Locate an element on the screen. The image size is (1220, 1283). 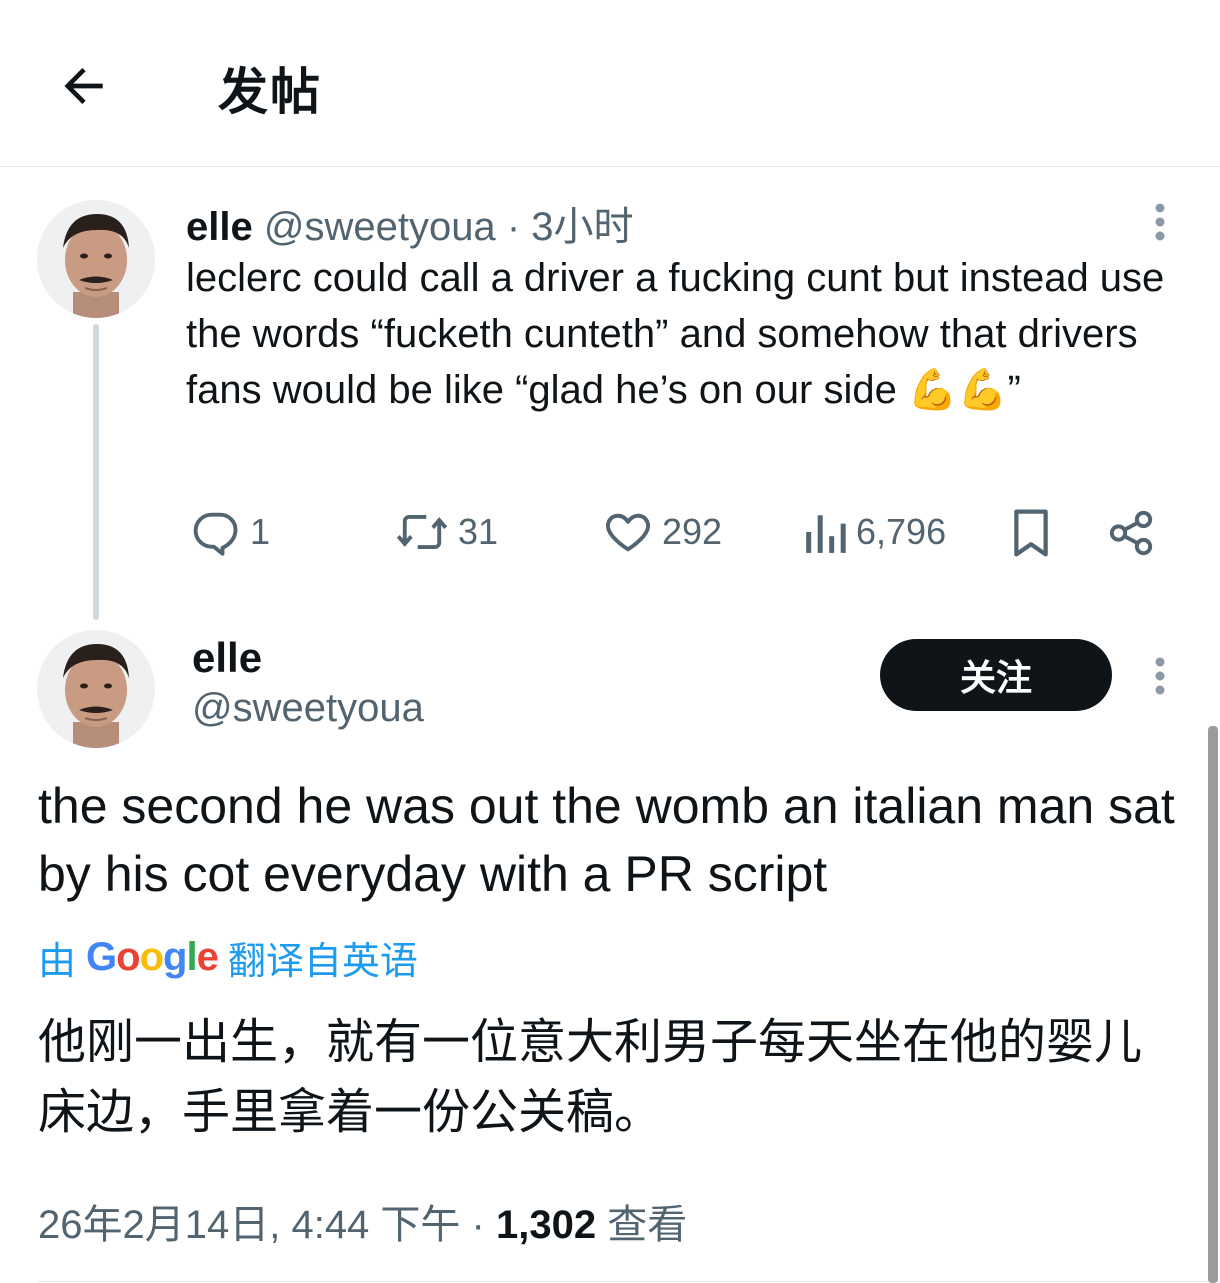
views-count: 6,796 is located at coordinates (901, 531).